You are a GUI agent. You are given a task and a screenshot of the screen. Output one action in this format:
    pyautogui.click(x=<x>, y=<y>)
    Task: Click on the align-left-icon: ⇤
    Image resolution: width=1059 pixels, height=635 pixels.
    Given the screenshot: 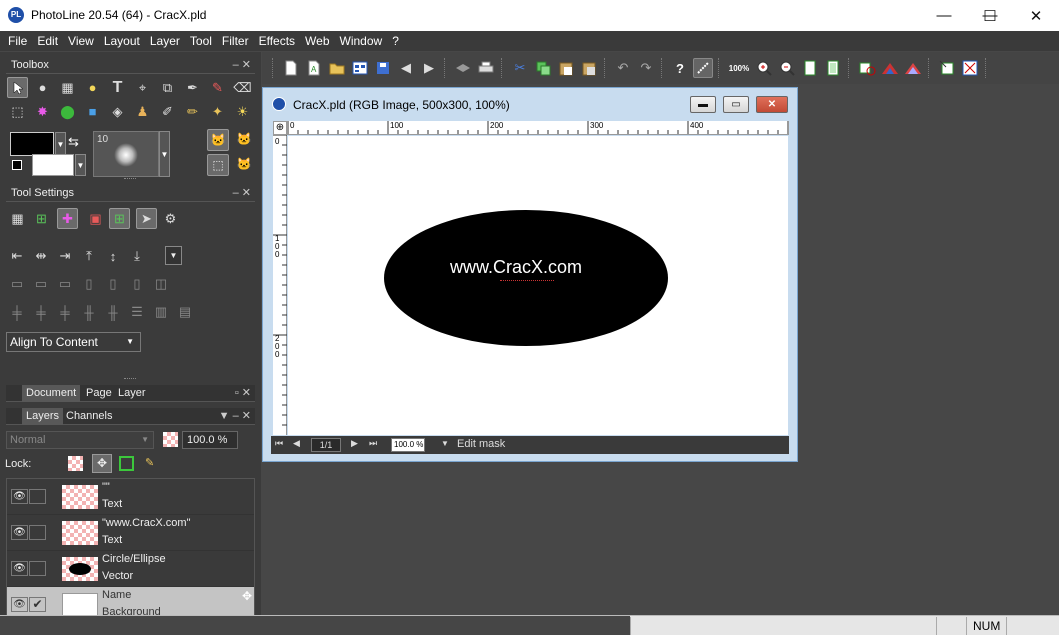 What is the action you would take?
    pyautogui.click(x=17, y=256)
    